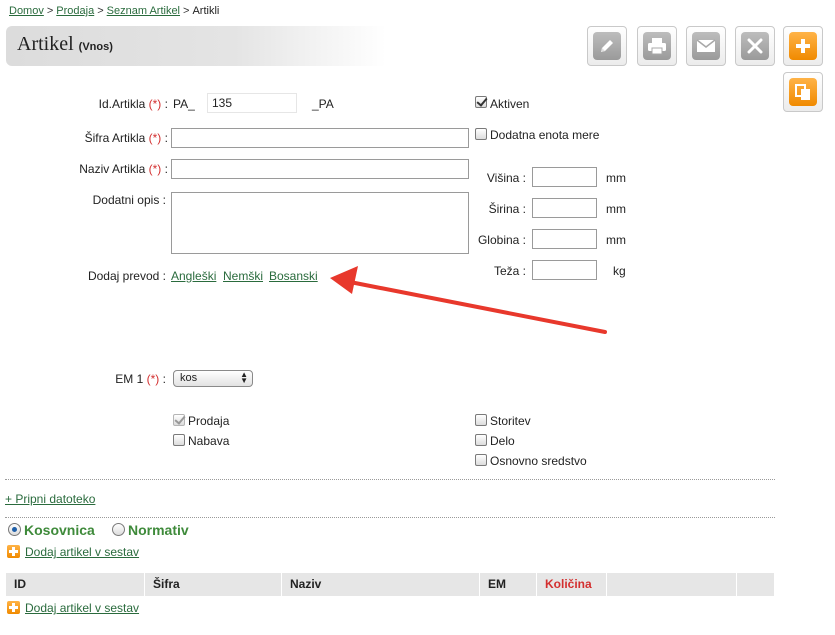 This screenshot has width=835, height=635. I want to click on copy-button, so click(803, 92).